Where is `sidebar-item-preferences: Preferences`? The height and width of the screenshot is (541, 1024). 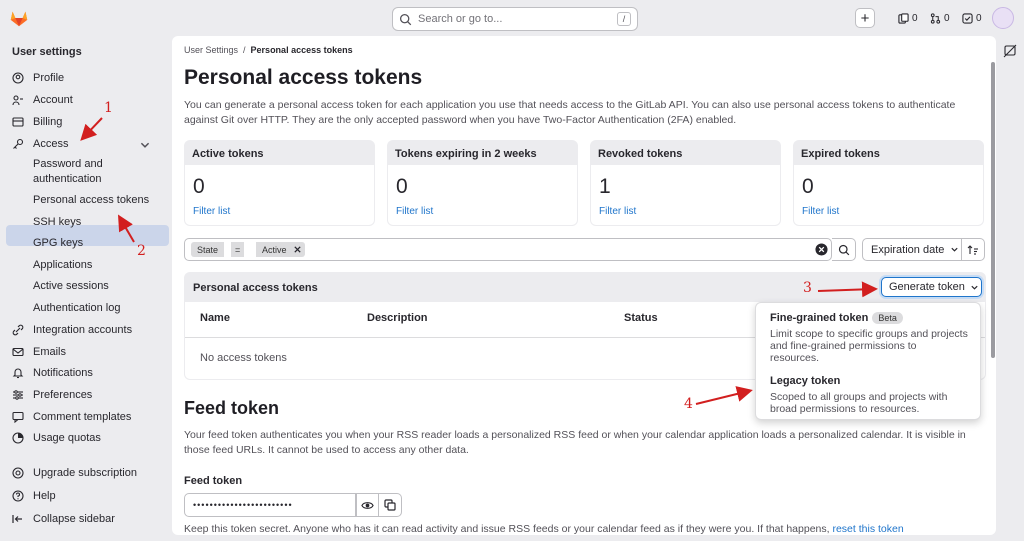
sidebar-item-preferences: Preferences is located at coordinates (91, 395).